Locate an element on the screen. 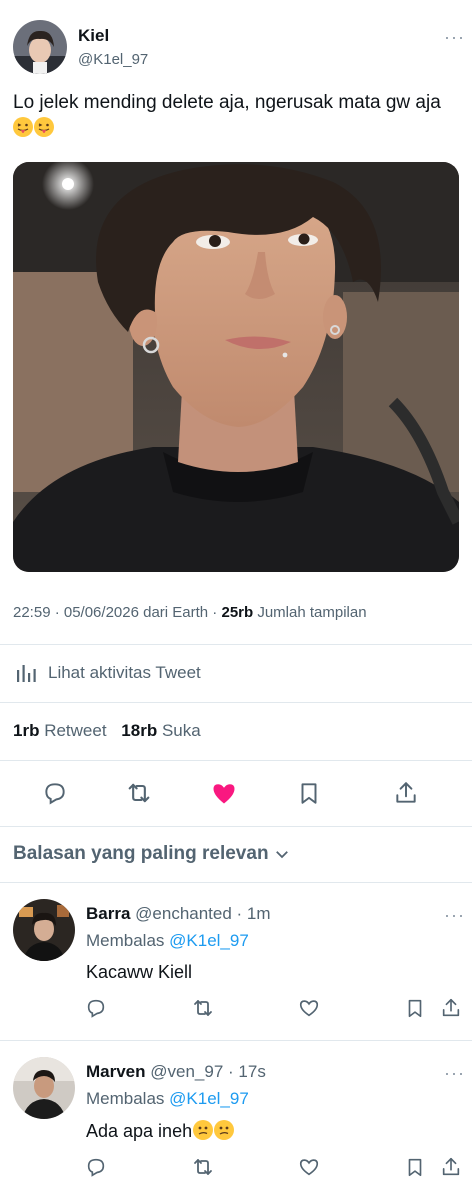 The width and height of the screenshot is (472, 1200). retweets-count: 1rb is located at coordinates (26, 730).